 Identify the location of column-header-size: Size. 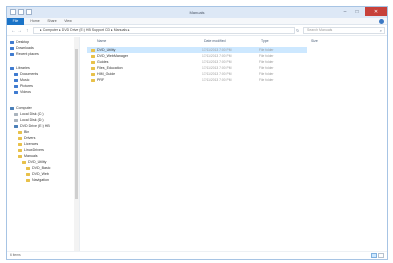
(314, 41).